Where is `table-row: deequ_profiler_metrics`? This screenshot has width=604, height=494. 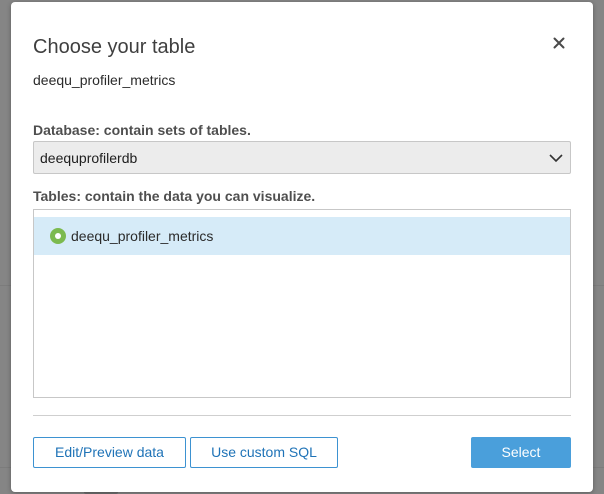
table-row: deequ_profiler_metrics is located at coordinates (302, 236).